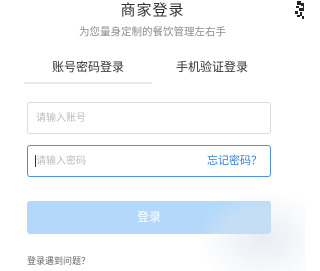  I want to click on active-tab-indicator, so click(88, 83).